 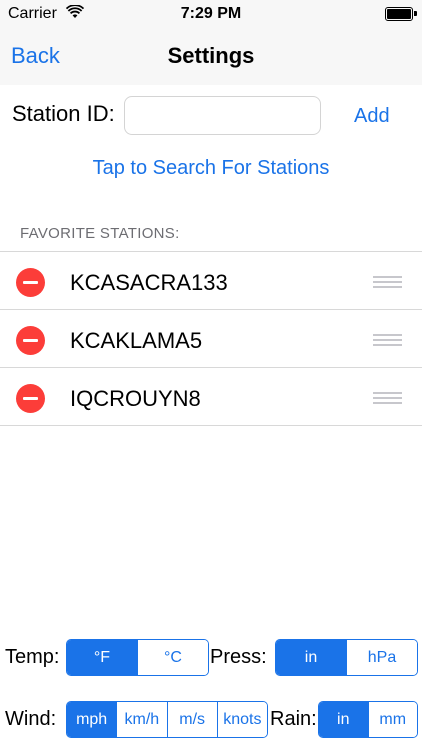 What do you see at coordinates (401, 14) in the screenshot?
I see `battery-icon` at bounding box center [401, 14].